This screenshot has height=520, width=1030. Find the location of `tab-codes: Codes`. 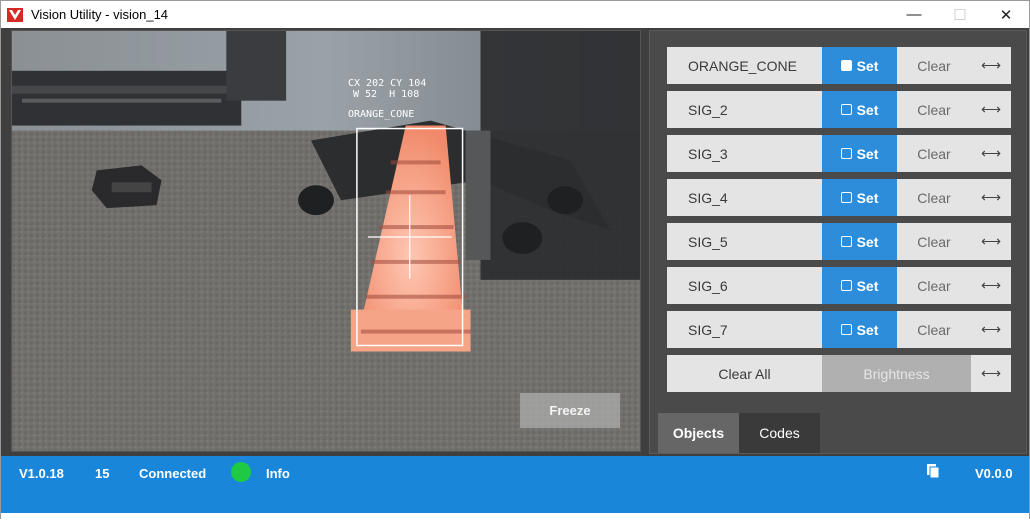

tab-codes: Codes is located at coordinates (779, 433).